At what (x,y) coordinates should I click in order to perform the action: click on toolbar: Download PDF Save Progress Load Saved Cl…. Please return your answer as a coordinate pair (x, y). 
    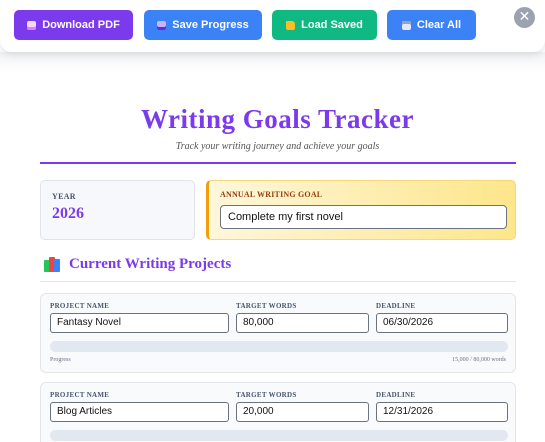
    Looking at the image, I should click on (272, 26).